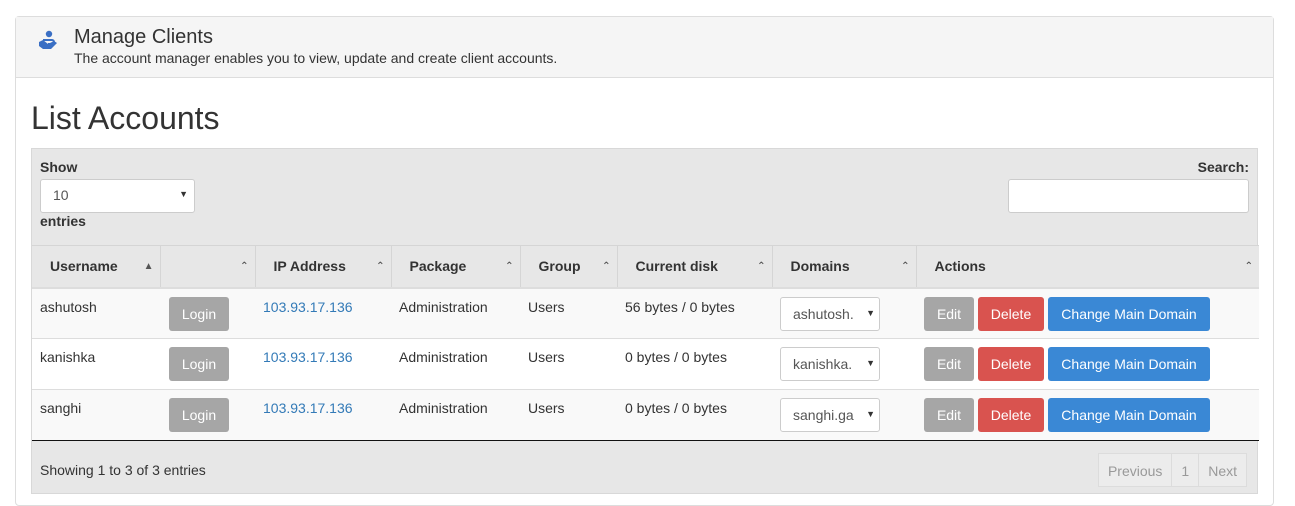 The width and height of the screenshot is (1295, 506). Describe the element at coordinates (63, 221) in the screenshot. I see `entries-label: entries` at that location.